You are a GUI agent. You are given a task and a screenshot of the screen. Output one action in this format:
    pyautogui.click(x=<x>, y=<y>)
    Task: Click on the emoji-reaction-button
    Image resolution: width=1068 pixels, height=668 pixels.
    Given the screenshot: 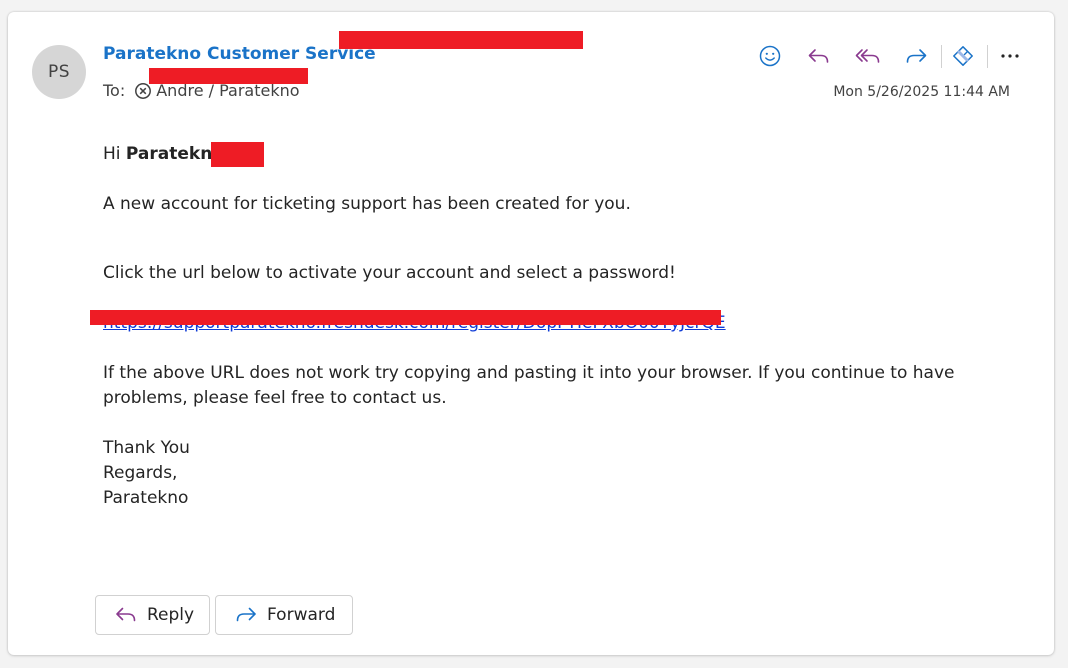 What is the action you would take?
    pyautogui.click(x=770, y=56)
    